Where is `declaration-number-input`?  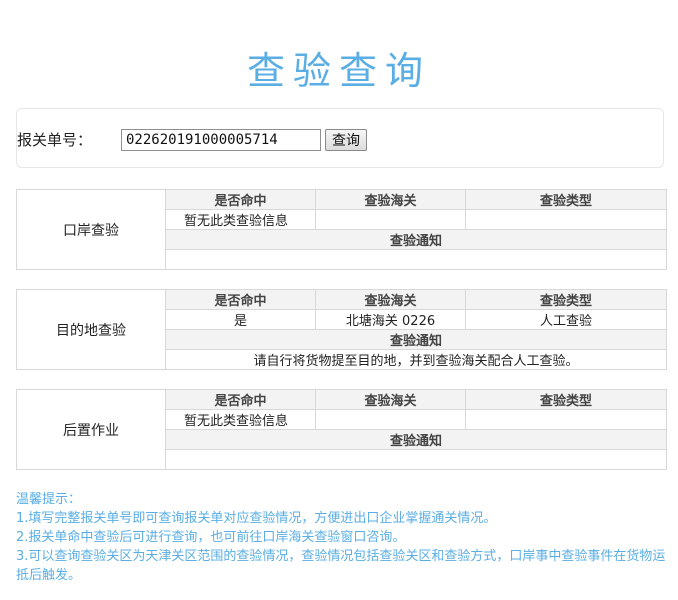 declaration-number-input is located at coordinates (221, 140).